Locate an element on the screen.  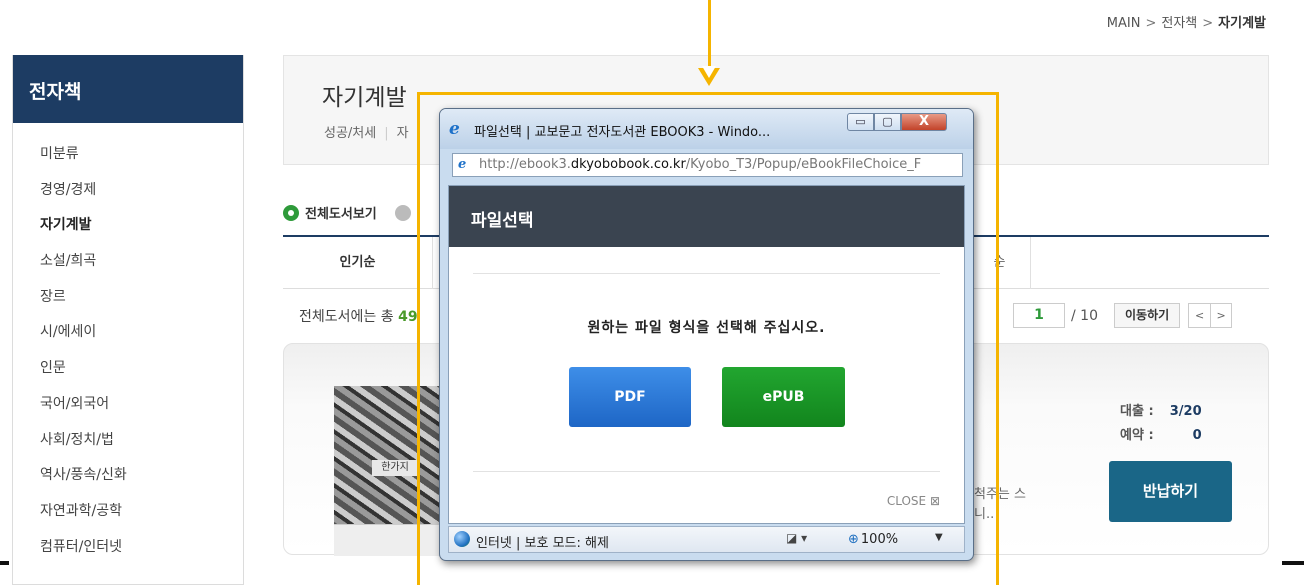
book-cover-title: 한가지 is located at coordinates (395, 468).